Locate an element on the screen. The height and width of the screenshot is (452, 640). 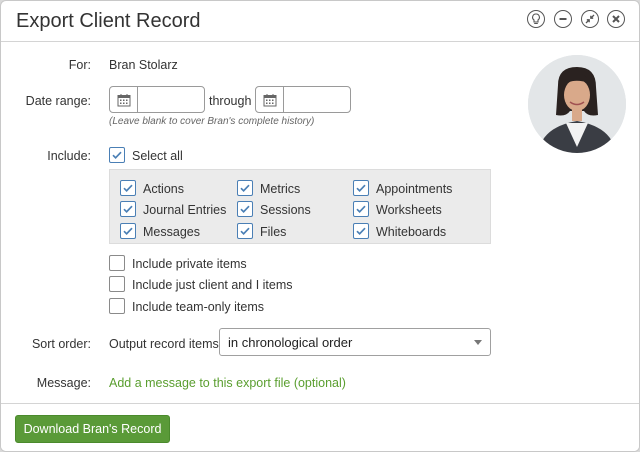
include-team-only-checkbox is located at coordinates (117, 306).